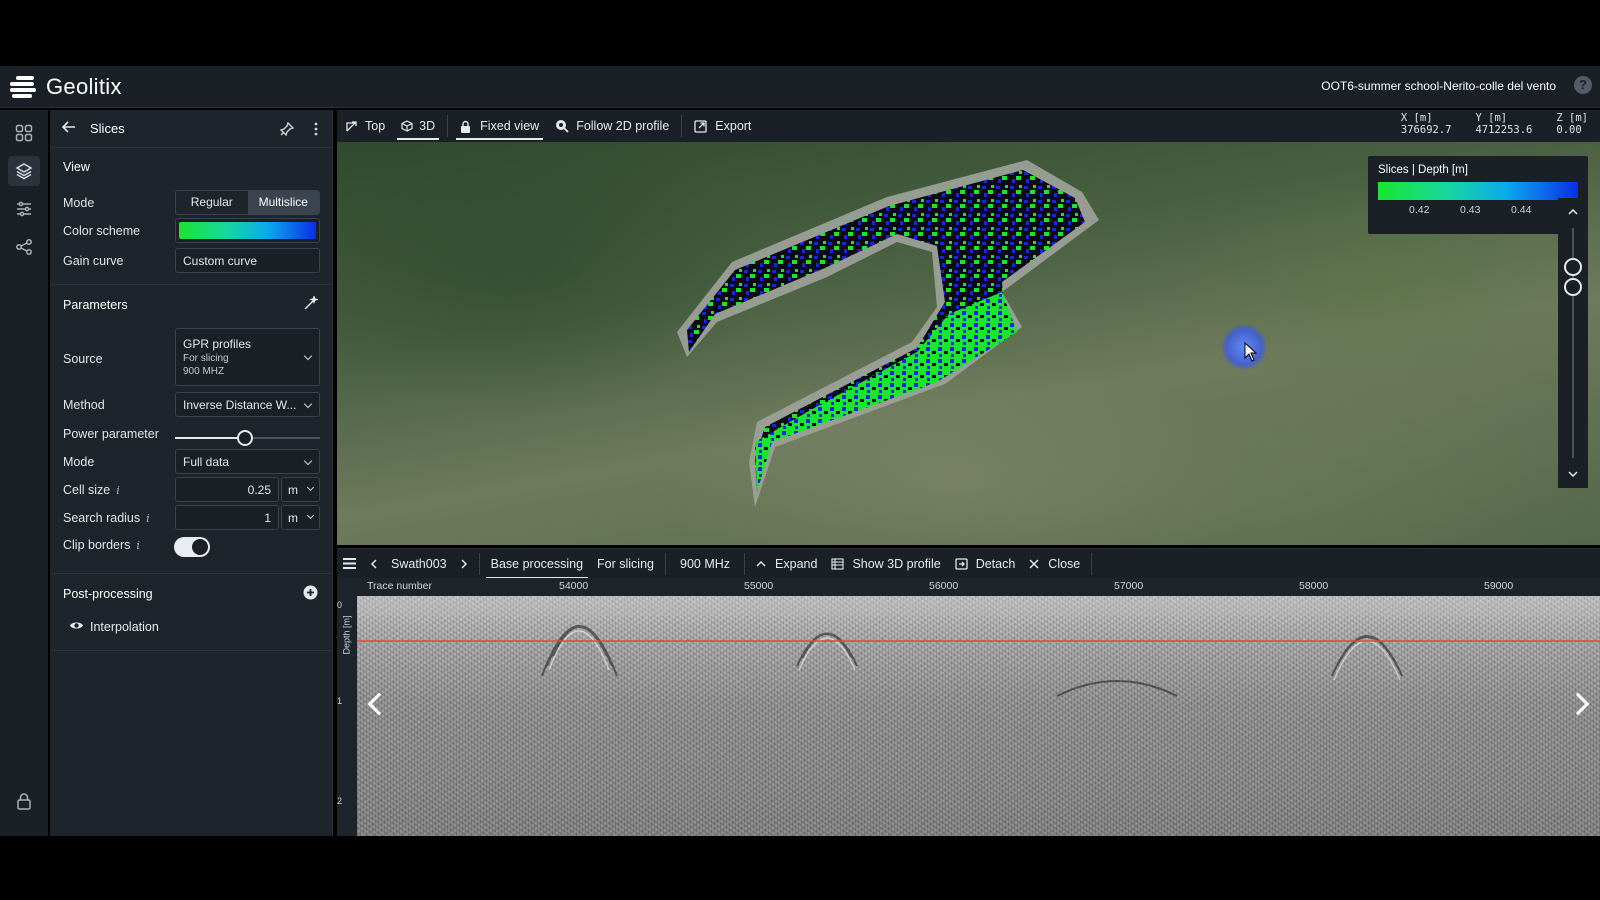 This screenshot has width=1600, height=900. What do you see at coordinates (316, 130) in the screenshot?
I see `more-icon` at bounding box center [316, 130].